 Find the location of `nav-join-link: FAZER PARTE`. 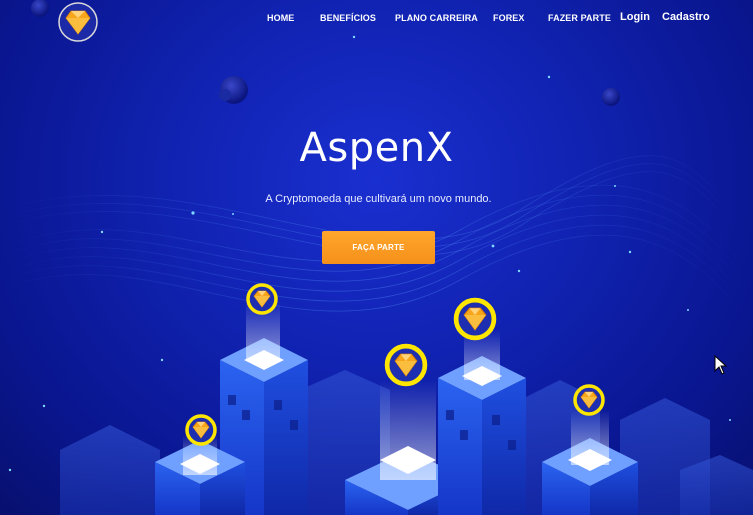

nav-join-link: FAZER PARTE is located at coordinates (579, 18).